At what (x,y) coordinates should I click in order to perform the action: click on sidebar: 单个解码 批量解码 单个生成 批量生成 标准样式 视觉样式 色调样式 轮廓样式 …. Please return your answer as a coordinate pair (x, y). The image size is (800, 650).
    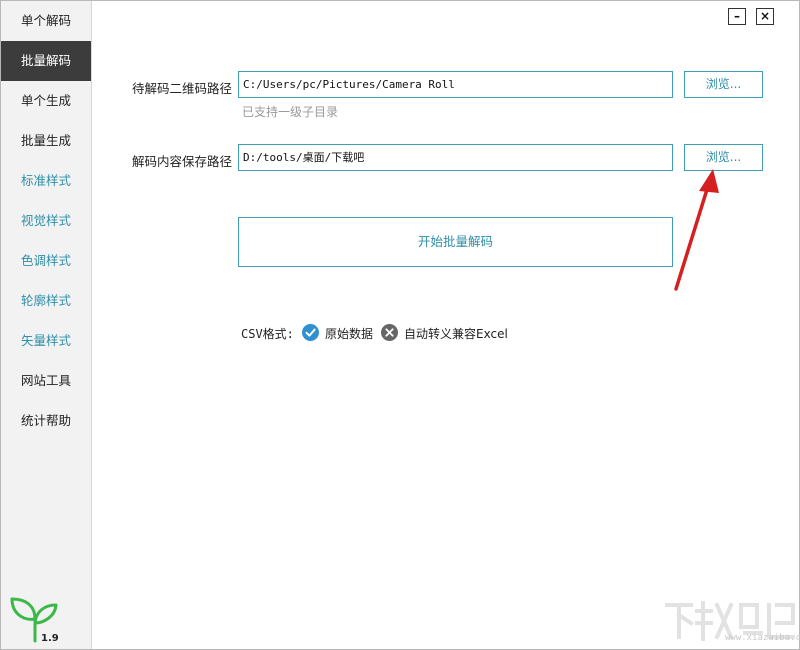
    Looking at the image, I should click on (46, 325).